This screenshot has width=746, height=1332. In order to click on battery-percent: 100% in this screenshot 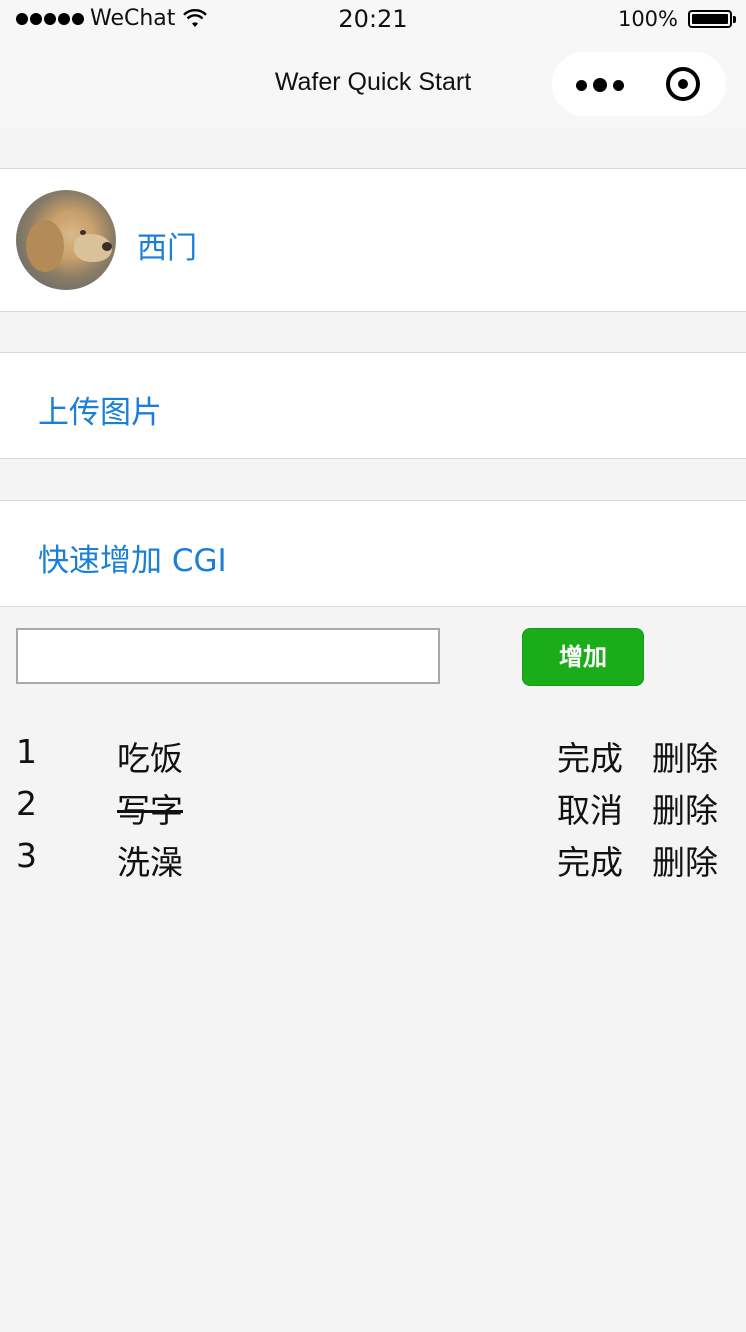, I will do `click(647, 19)`.